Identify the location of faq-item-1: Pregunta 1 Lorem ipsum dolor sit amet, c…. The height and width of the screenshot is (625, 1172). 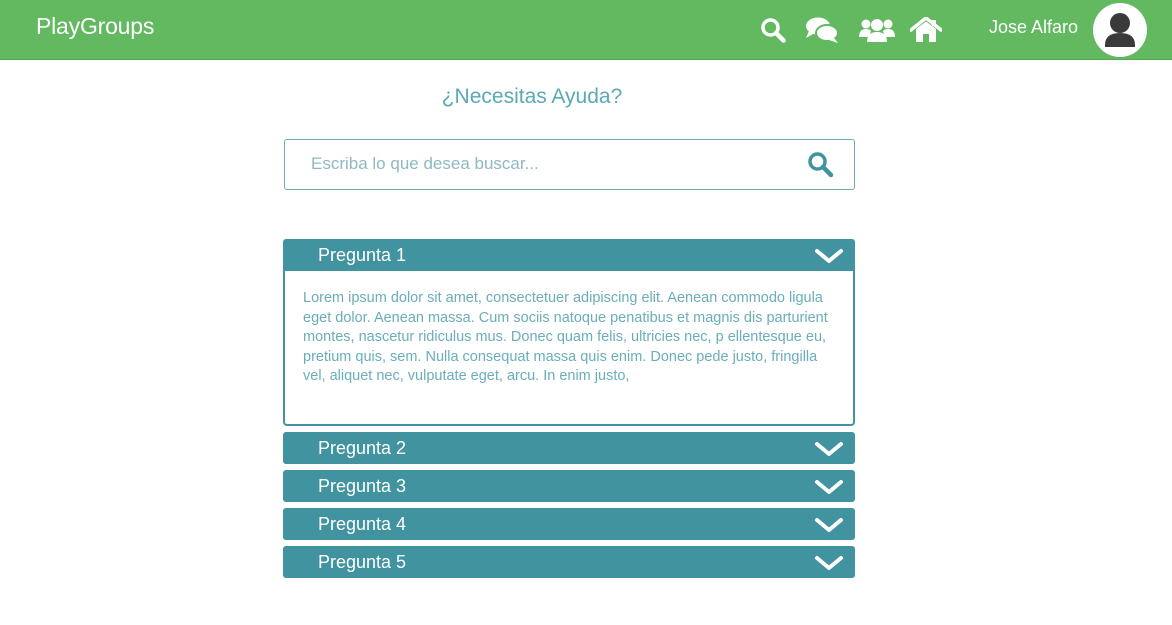
(569, 332).